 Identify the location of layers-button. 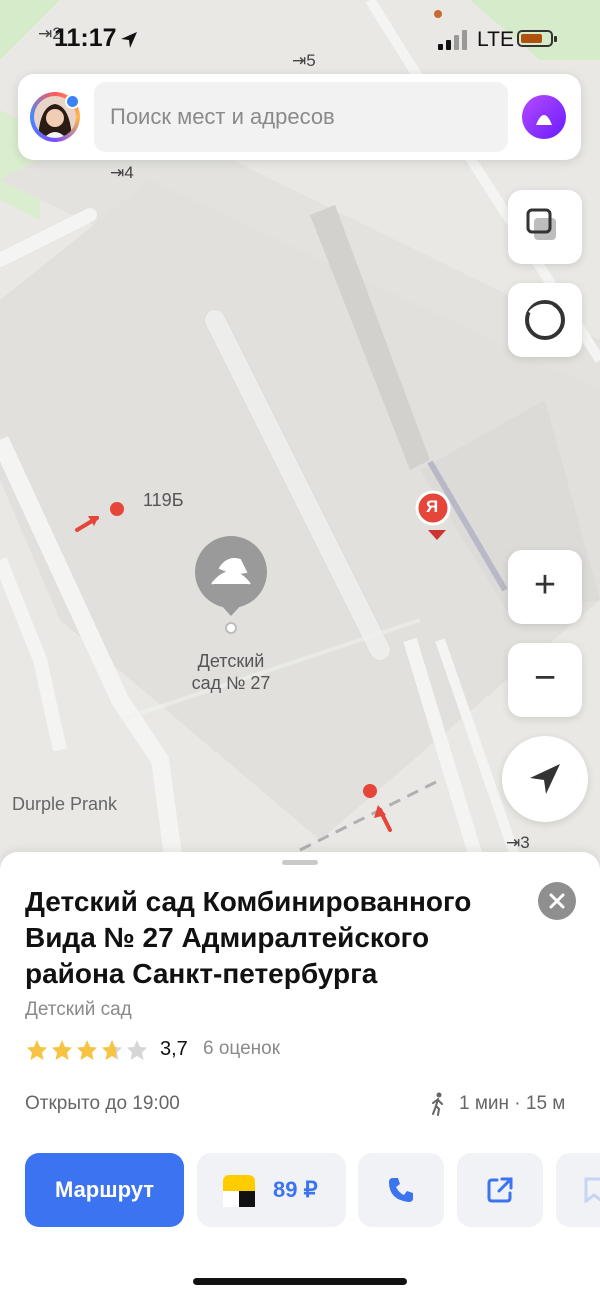
(545, 227).